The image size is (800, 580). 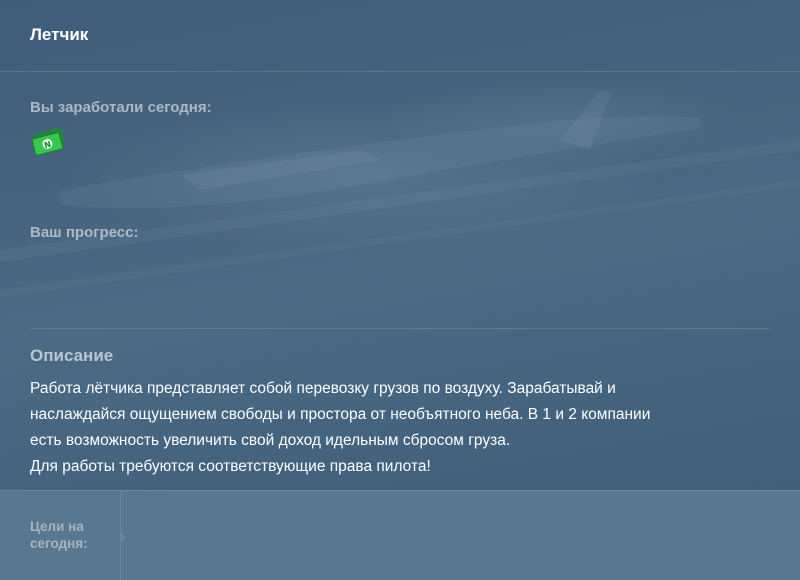 What do you see at coordinates (59, 34) in the screenshot?
I see `page-title: Летчик` at bounding box center [59, 34].